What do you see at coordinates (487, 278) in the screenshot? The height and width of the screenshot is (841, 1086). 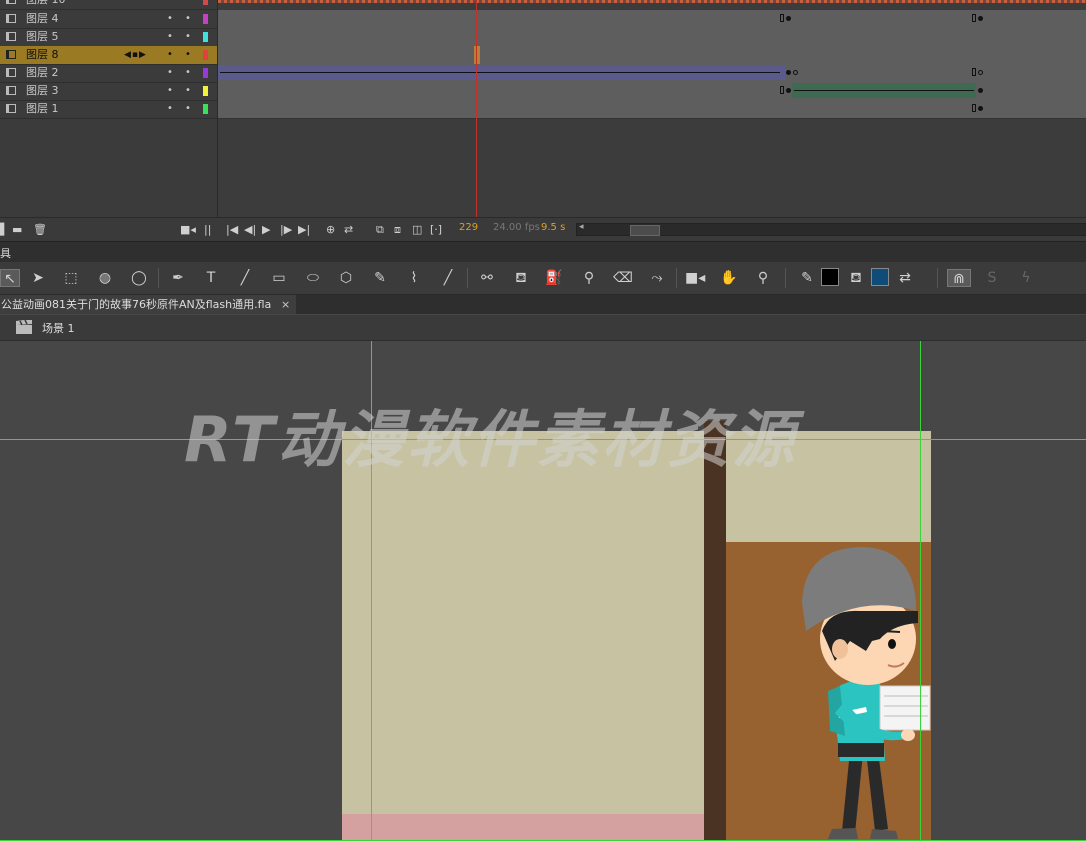 I see `bone-icon: ⚯` at bounding box center [487, 278].